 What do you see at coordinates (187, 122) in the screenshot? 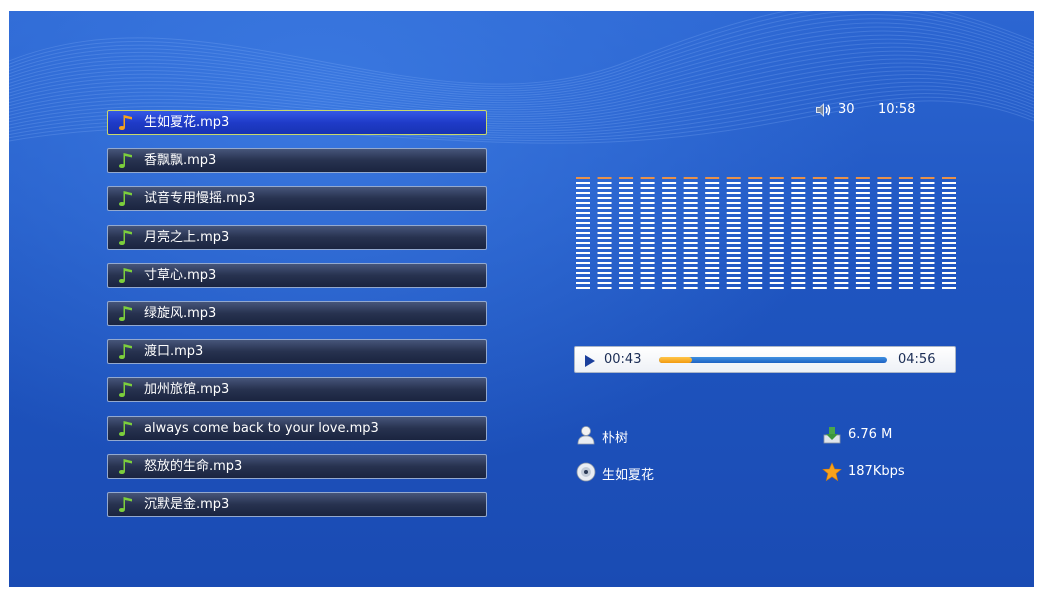
I see `playlist-item-label: 生如夏花.mp3` at bounding box center [187, 122].